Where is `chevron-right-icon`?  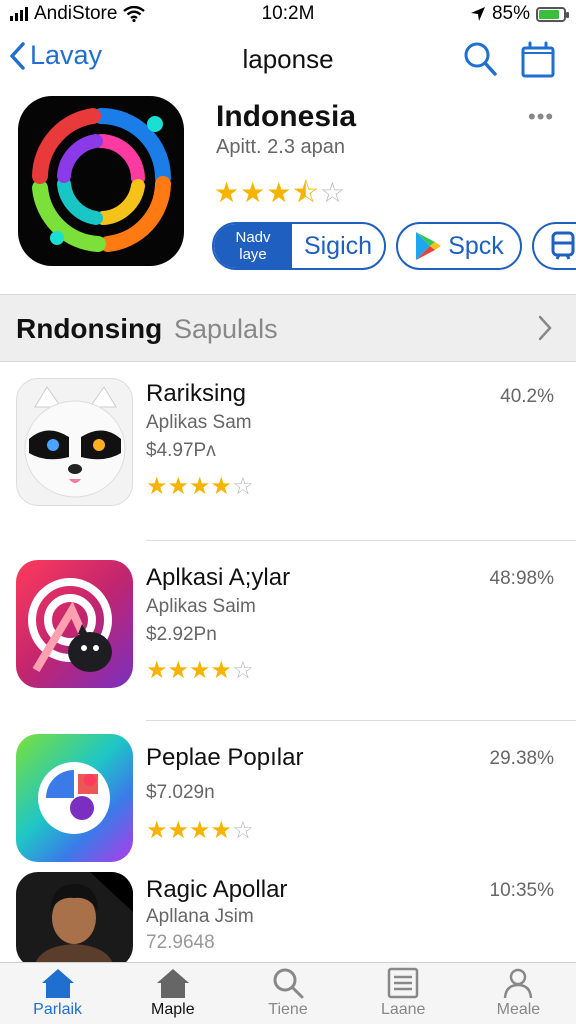
chevron-right-icon is located at coordinates (545, 328).